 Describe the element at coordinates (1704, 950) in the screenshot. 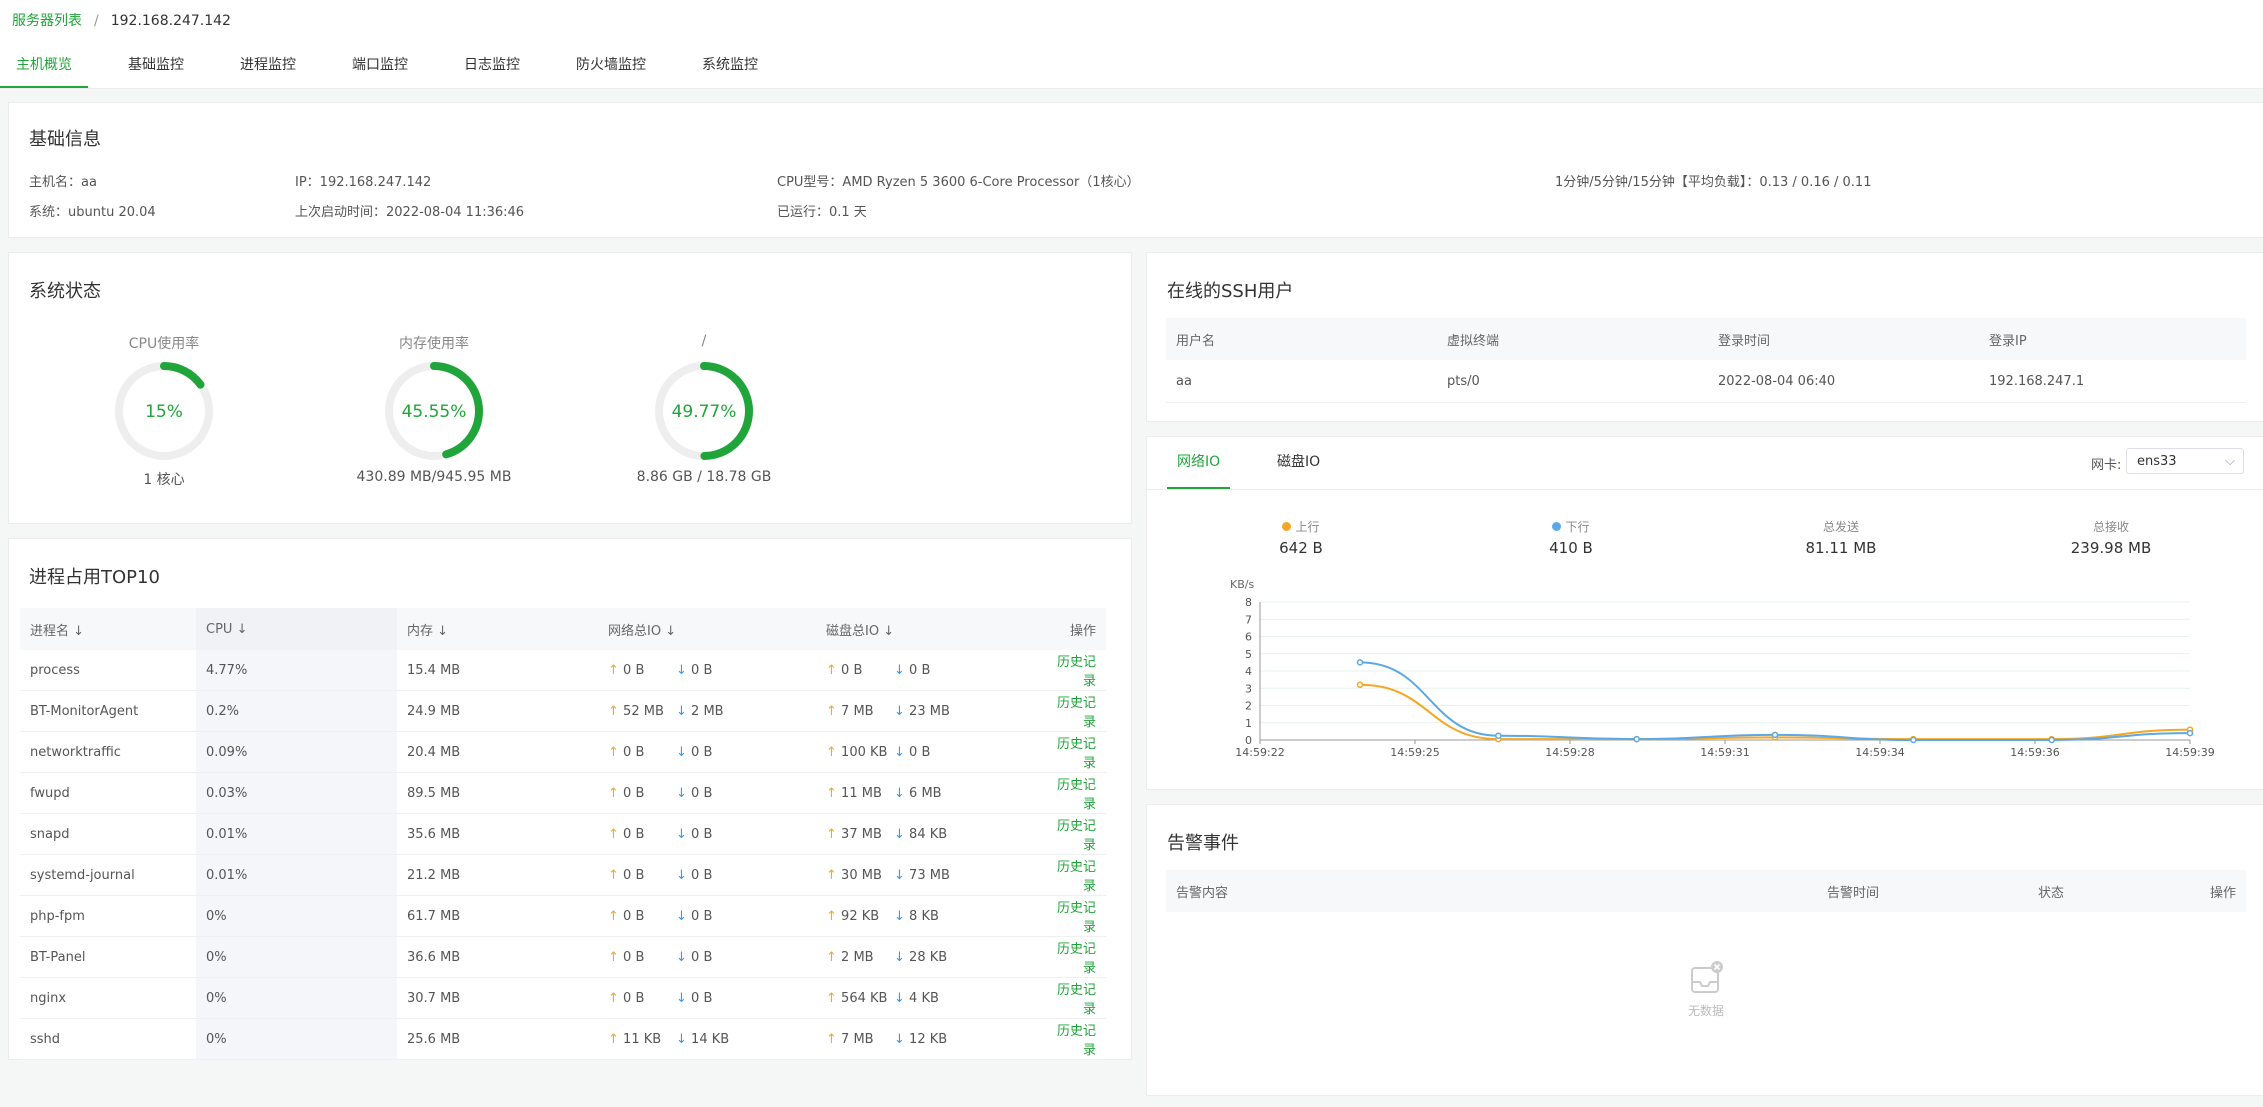

I see `alerts-card: 告警事件` at that location.